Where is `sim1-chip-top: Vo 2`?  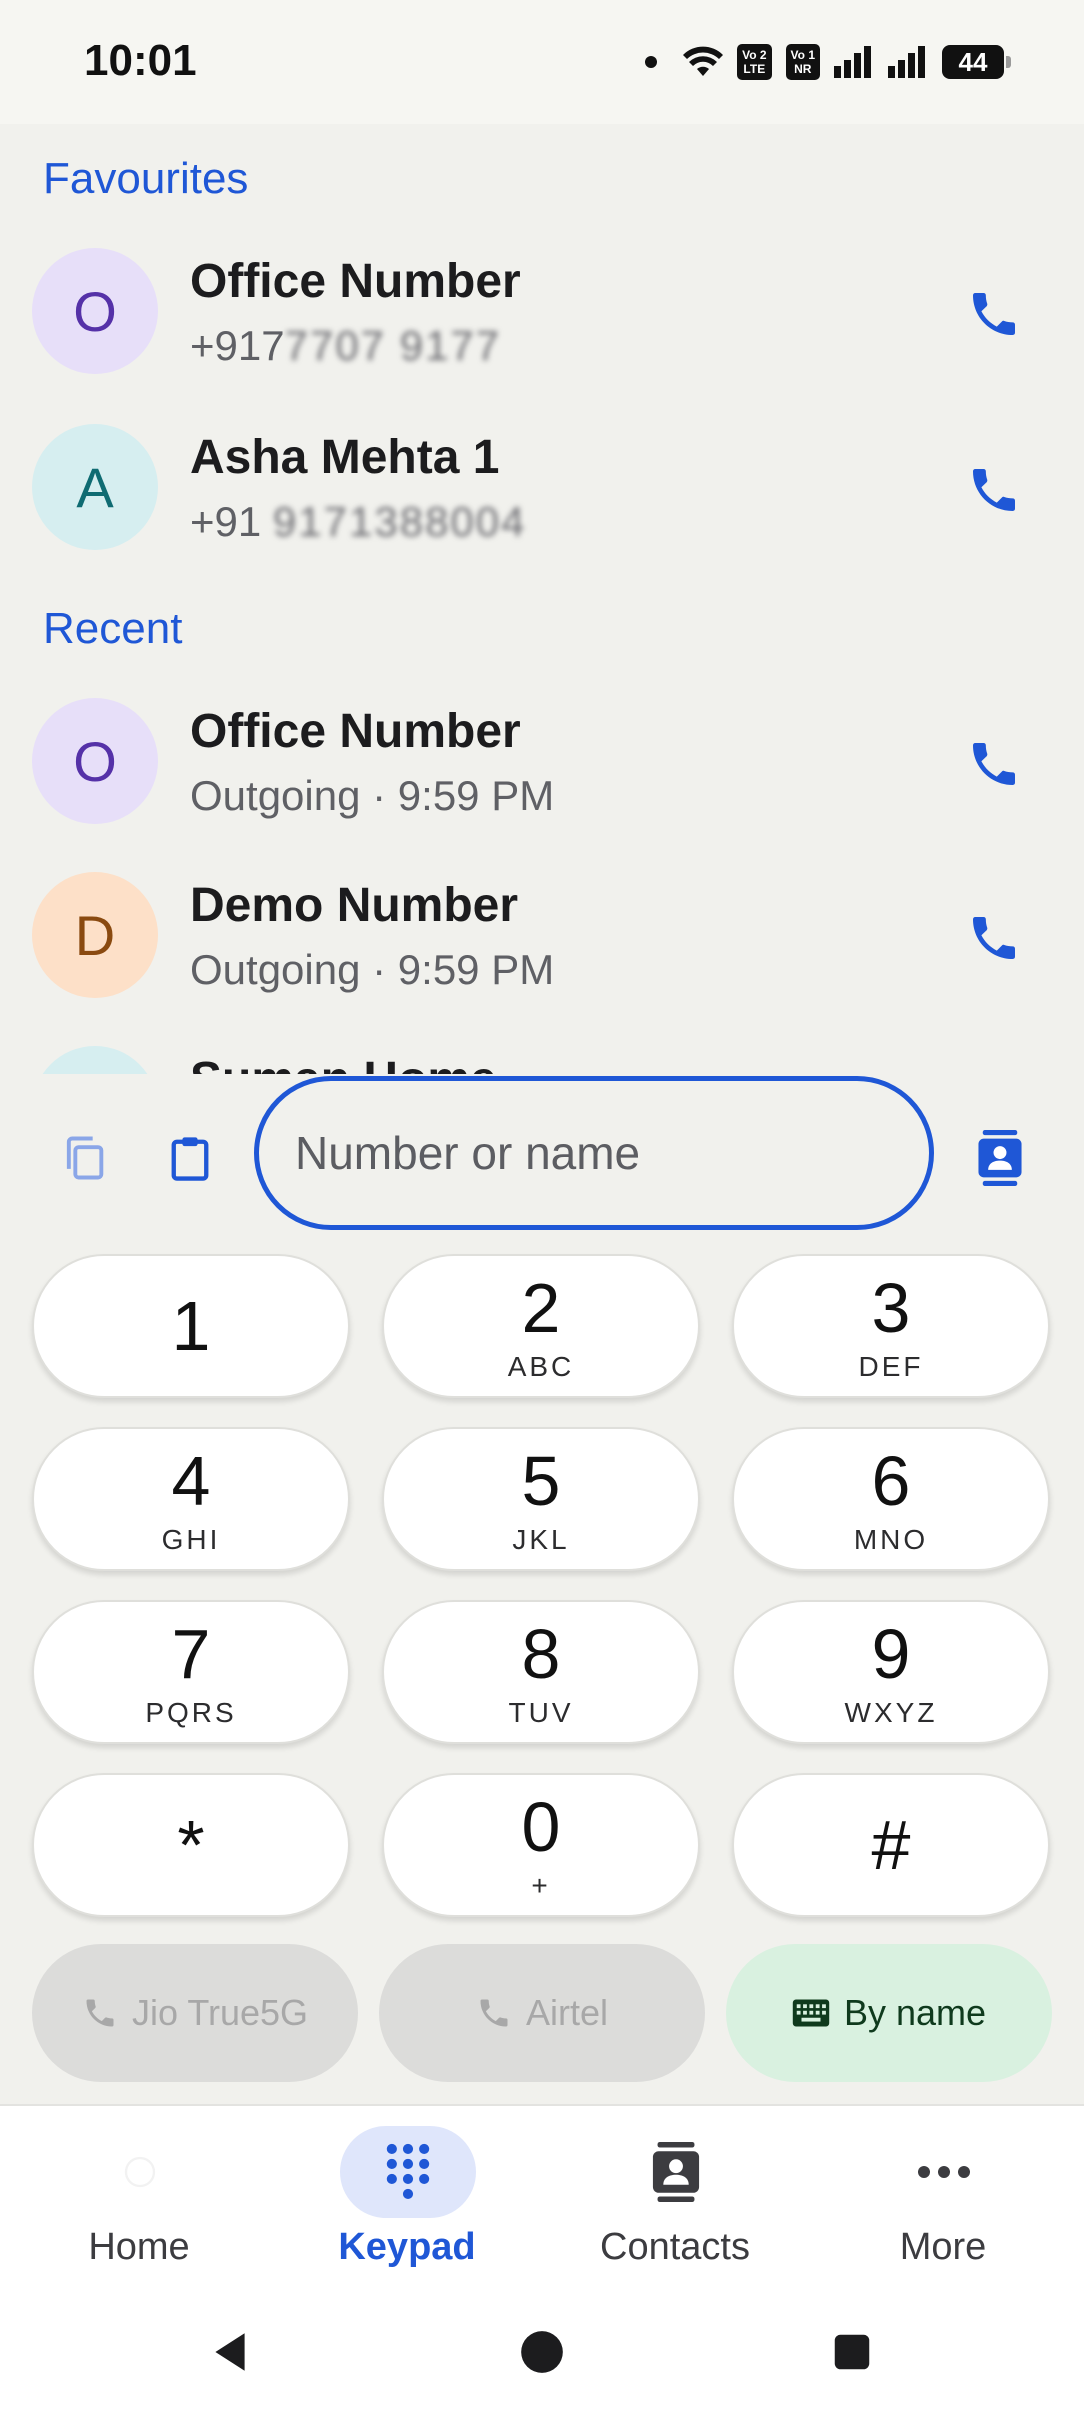 sim1-chip-top: Vo 2 is located at coordinates (754, 55).